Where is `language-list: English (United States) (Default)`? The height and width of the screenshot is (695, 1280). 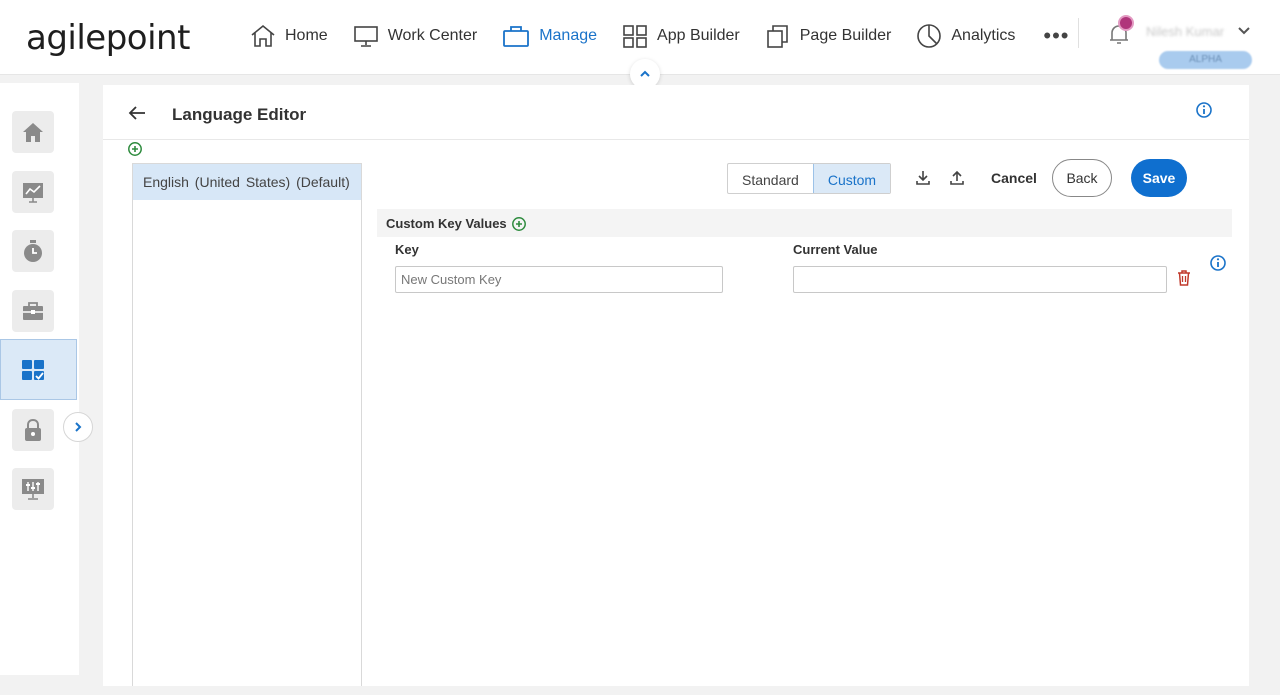 language-list: English (United States) (Default) is located at coordinates (247, 424).